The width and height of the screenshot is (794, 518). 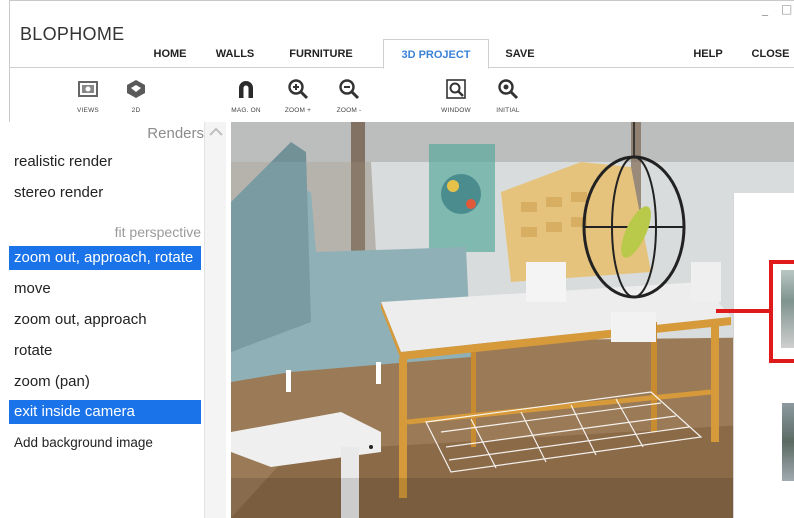 I want to click on tab-3d-project: 3D PROJECT, so click(x=436, y=54).